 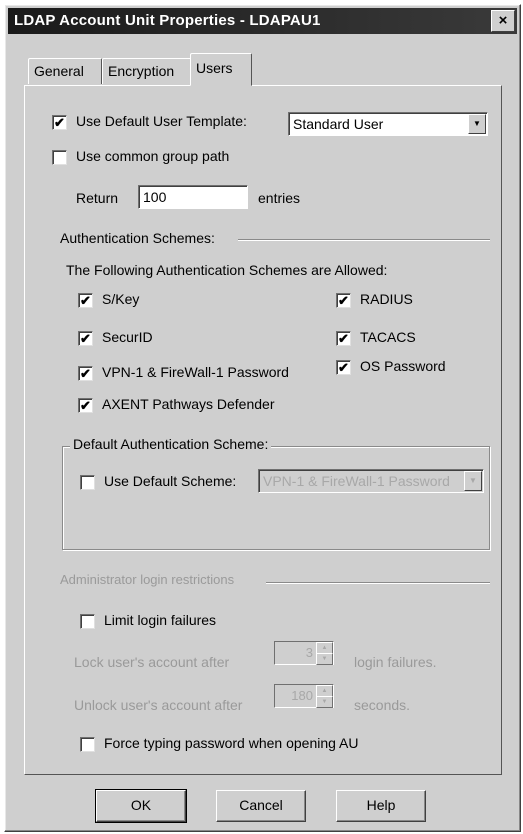 What do you see at coordinates (85, 405) in the screenshot?
I see `axent-defender-checkbox: ✔` at bounding box center [85, 405].